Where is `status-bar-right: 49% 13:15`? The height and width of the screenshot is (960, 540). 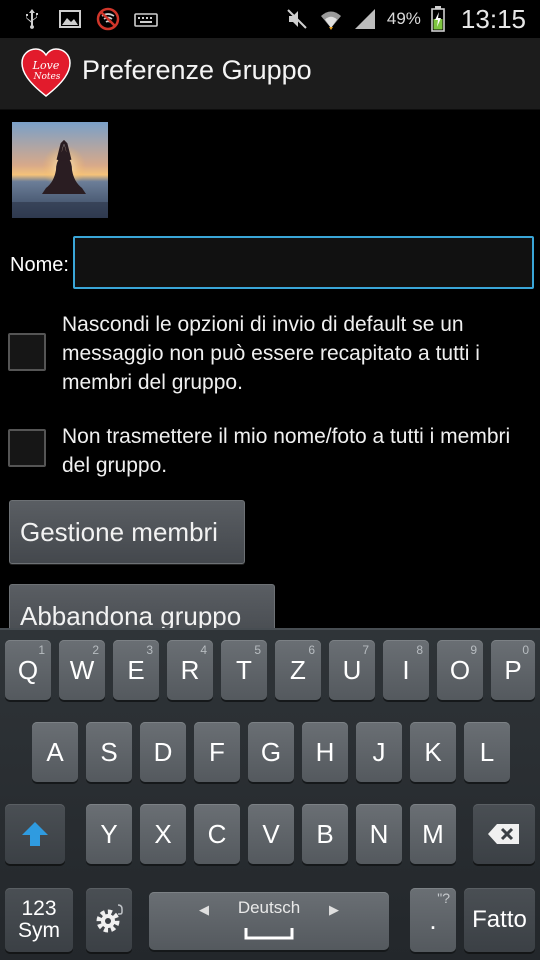 status-bar-right: 49% 13:15 is located at coordinates (405, 19).